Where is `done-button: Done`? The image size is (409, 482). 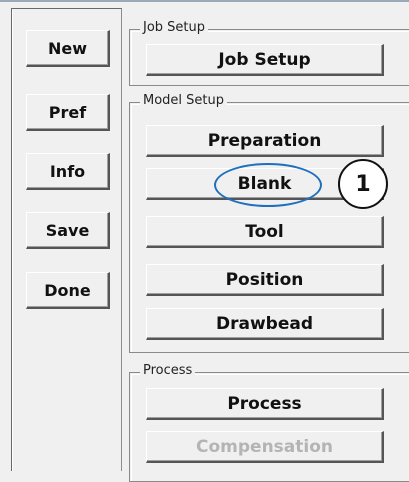
done-button: Done is located at coordinates (68, 290).